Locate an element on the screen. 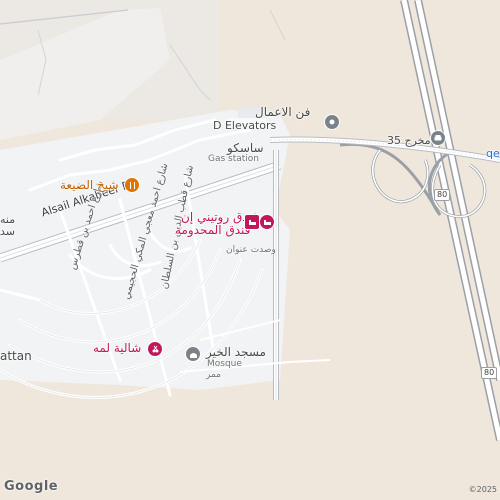 The width and height of the screenshot is (500, 500). poi-mosque-extra: ممر is located at coordinates (213, 375).